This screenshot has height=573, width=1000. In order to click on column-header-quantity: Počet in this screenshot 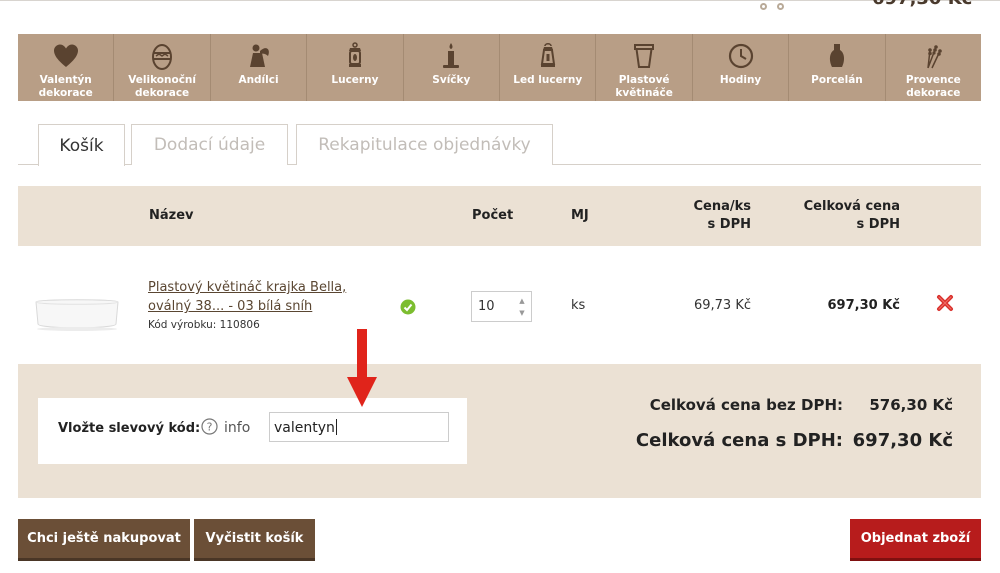, I will do `click(493, 215)`.